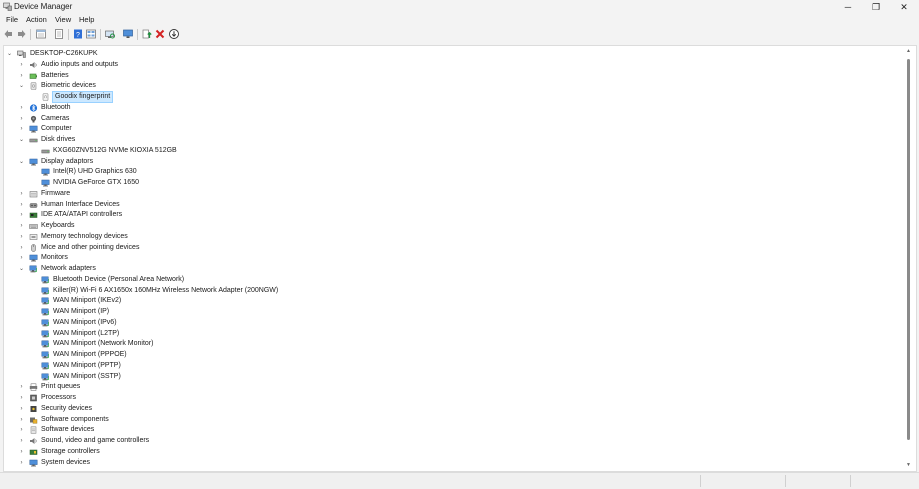  What do you see at coordinates (280, 344) in the screenshot?
I see `tree-device: WAN Miniport (Network Monitor)` at bounding box center [280, 344].